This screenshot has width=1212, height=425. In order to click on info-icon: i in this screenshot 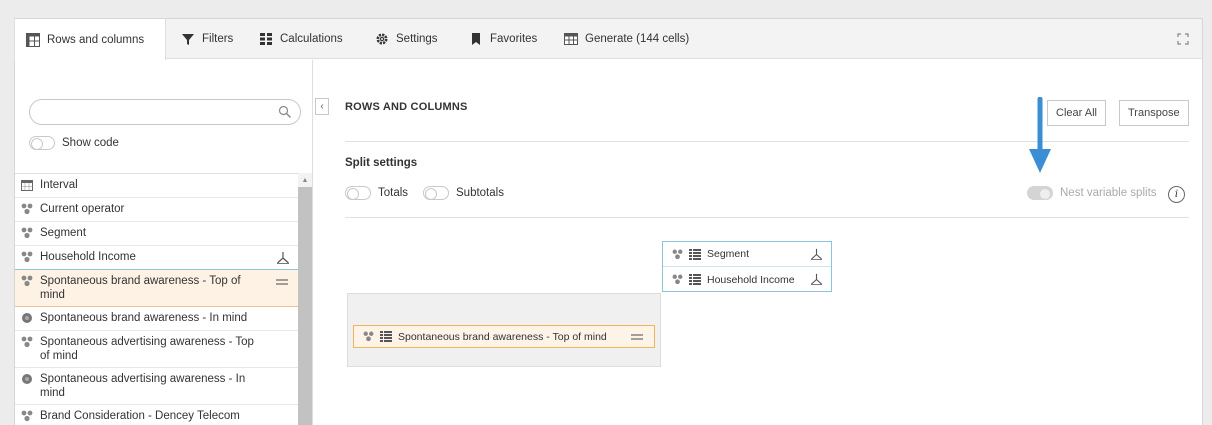, I will do `click(1176, 194)`.